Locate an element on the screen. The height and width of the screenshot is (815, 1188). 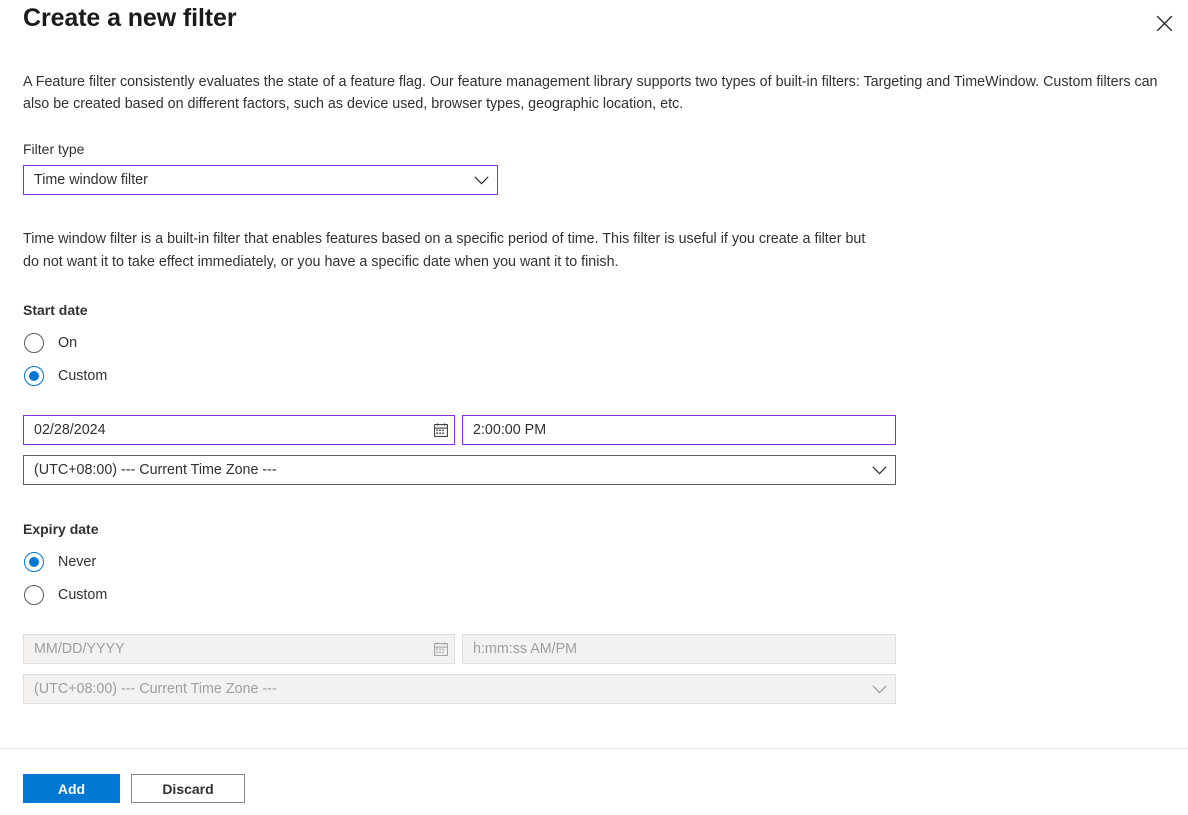
start-time-value: 2:00:00 PM is located at coordinates (510, 430).